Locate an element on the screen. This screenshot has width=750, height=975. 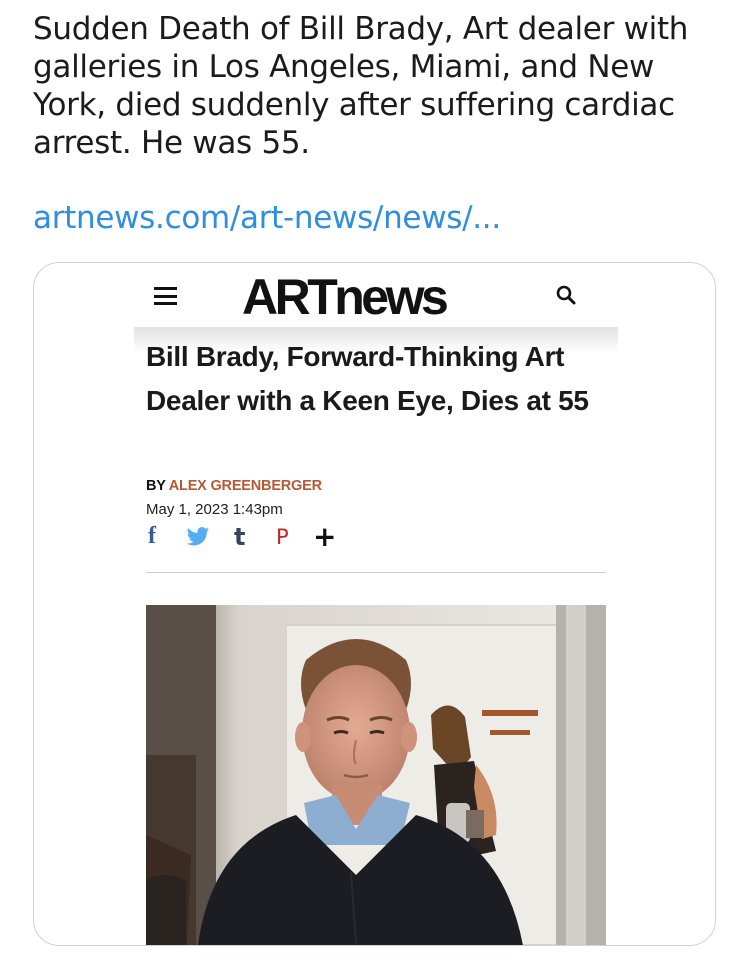
byline: BY ALEX GREENBERGER is located at coordinates (234, 486).